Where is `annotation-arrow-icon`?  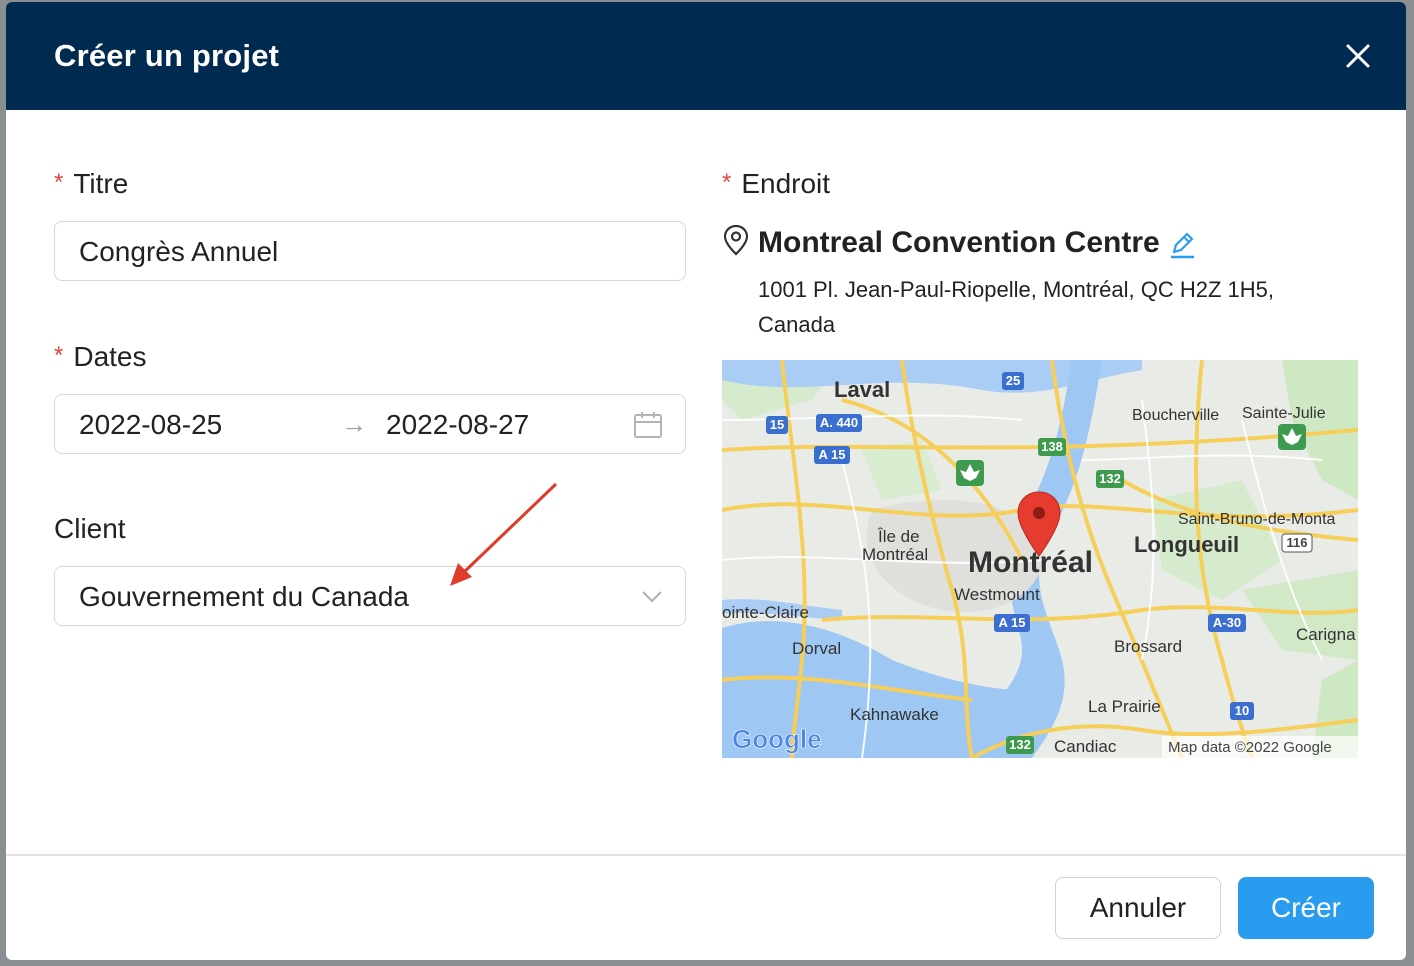
annotation-arrow-icon is located at coordinates (504, 534).